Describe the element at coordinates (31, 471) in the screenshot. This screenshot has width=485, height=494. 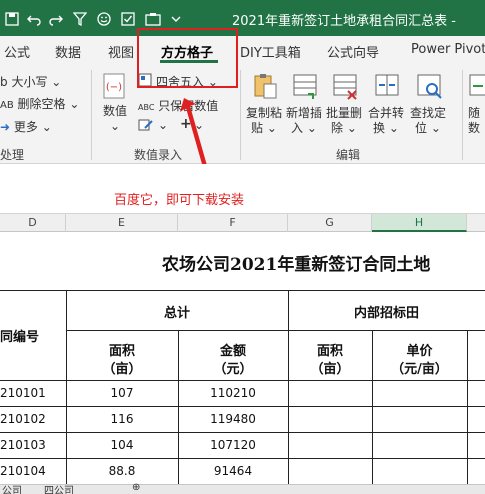
I see `table-row-id: 210104` at that location.